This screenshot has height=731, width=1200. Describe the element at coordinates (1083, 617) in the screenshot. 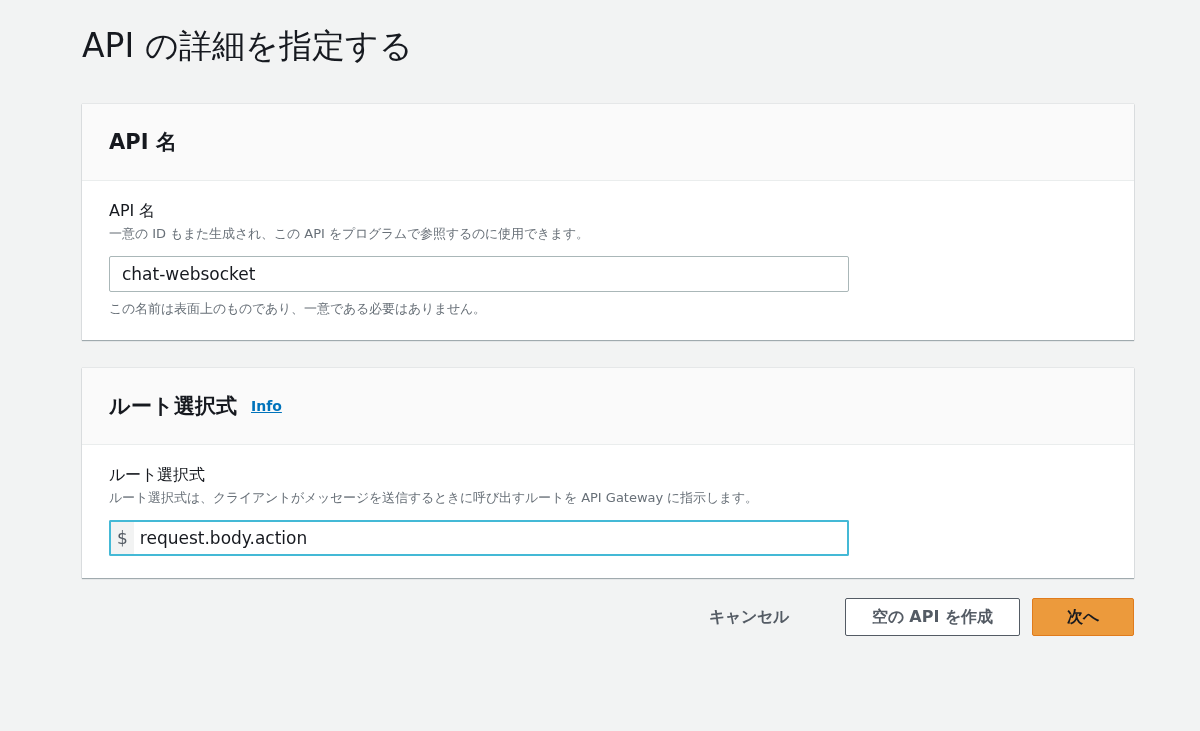

I see `next-button: 次へ` at that location.